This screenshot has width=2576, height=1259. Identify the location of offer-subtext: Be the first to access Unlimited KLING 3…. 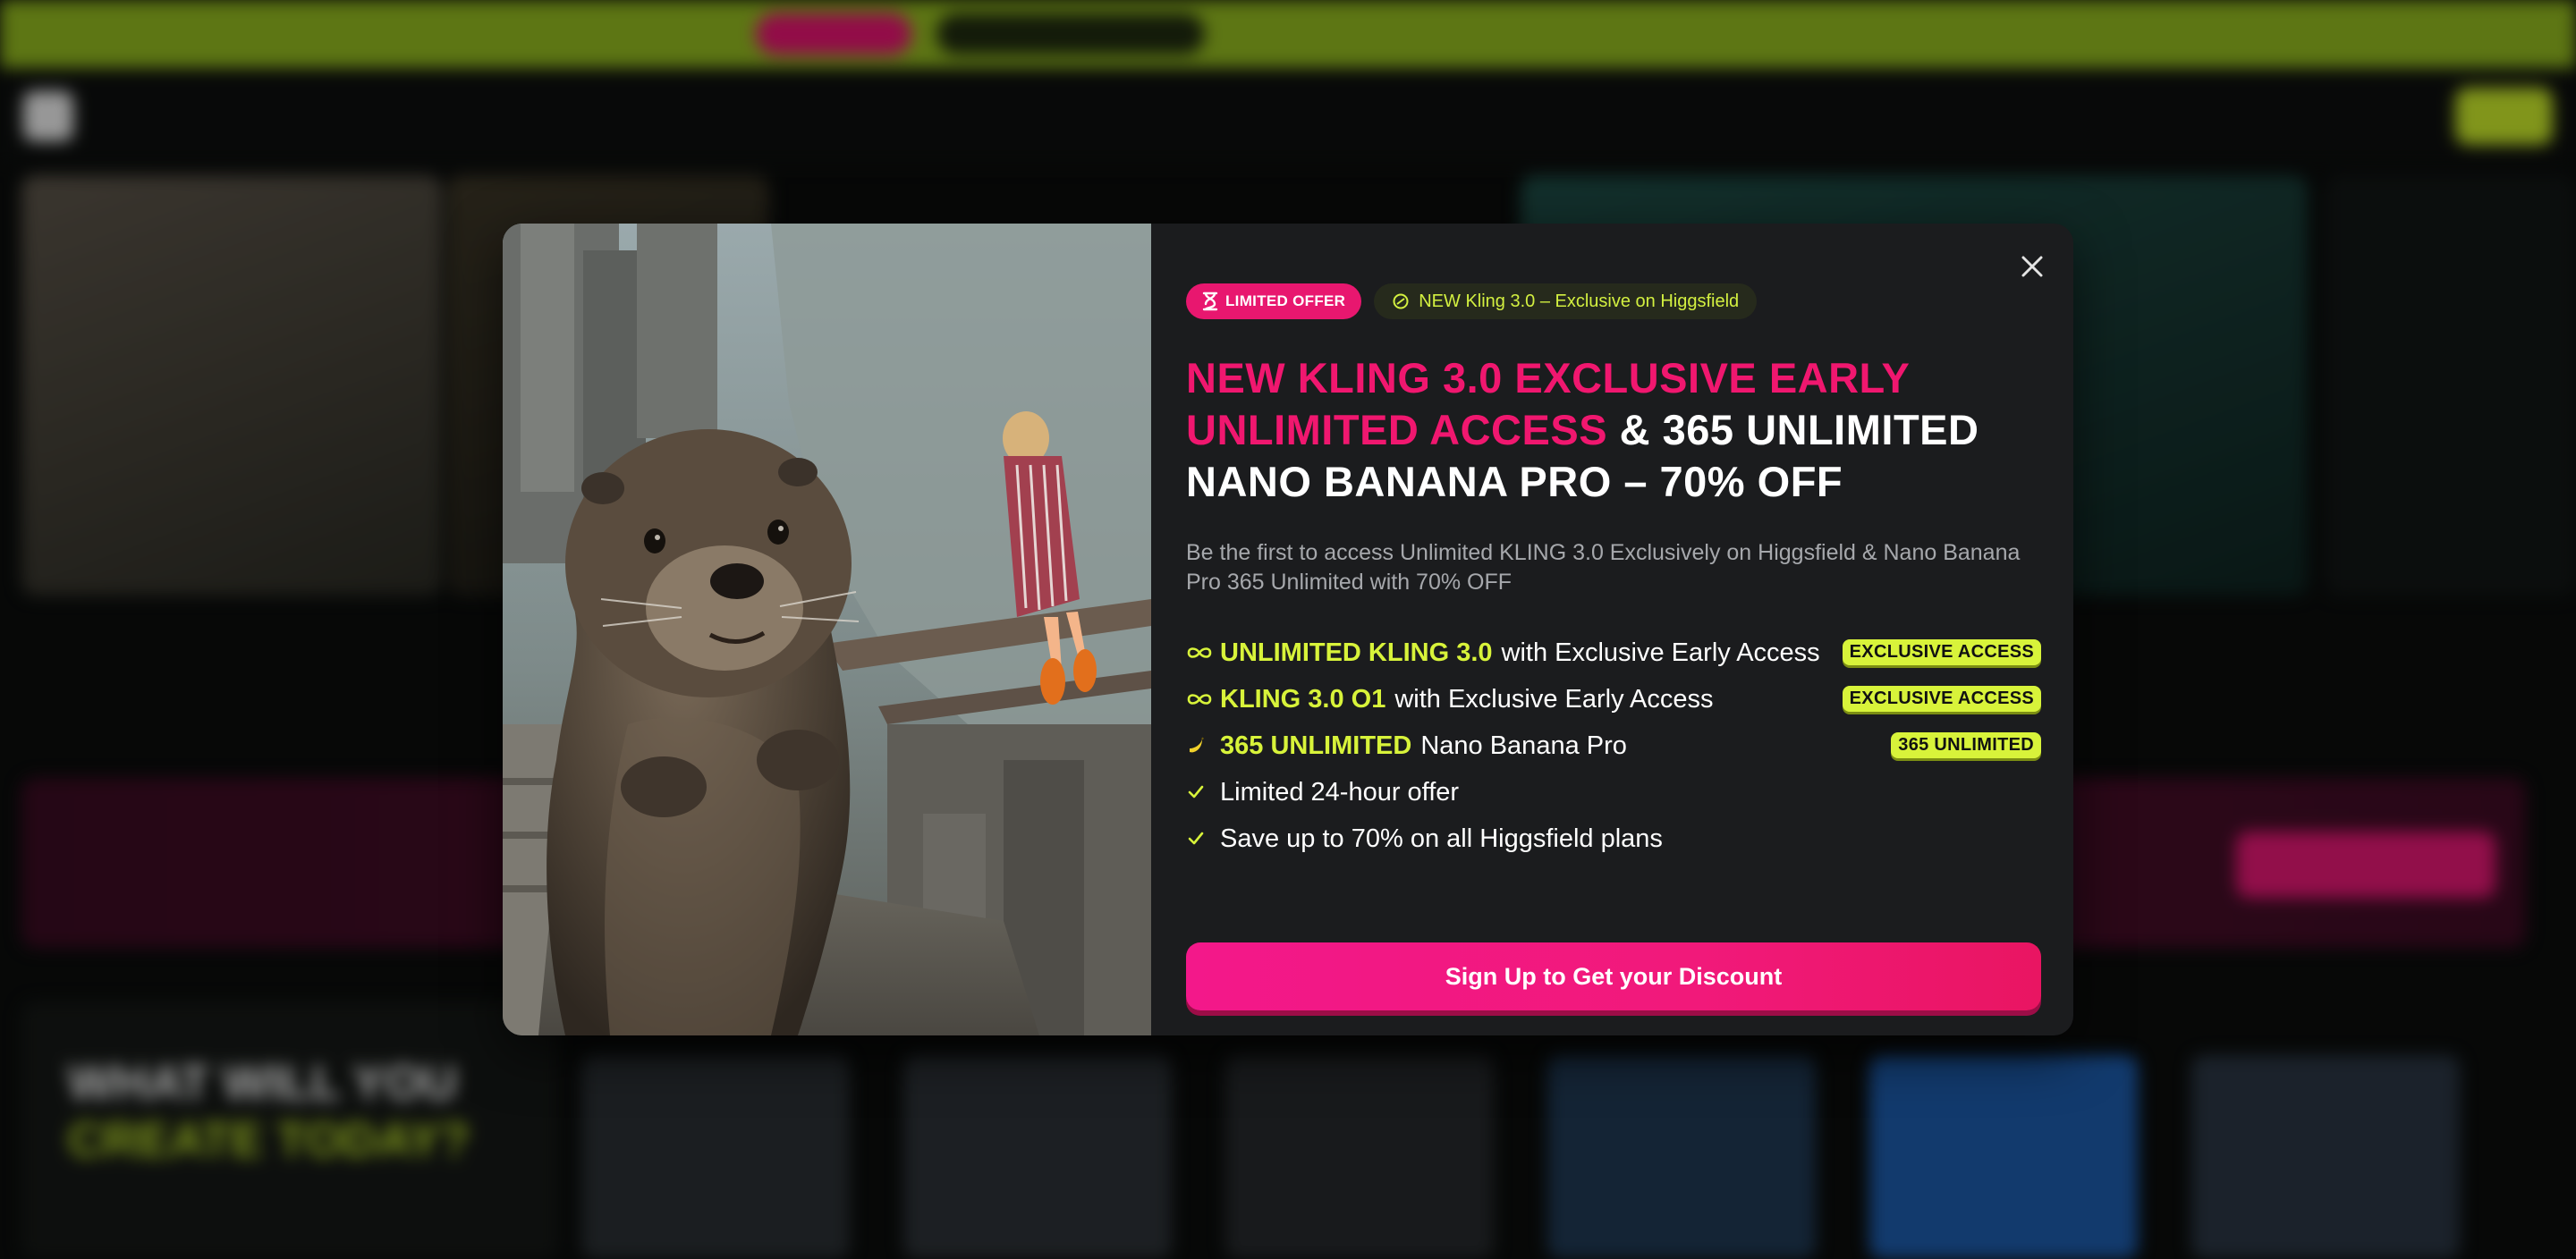
(1603, 567).